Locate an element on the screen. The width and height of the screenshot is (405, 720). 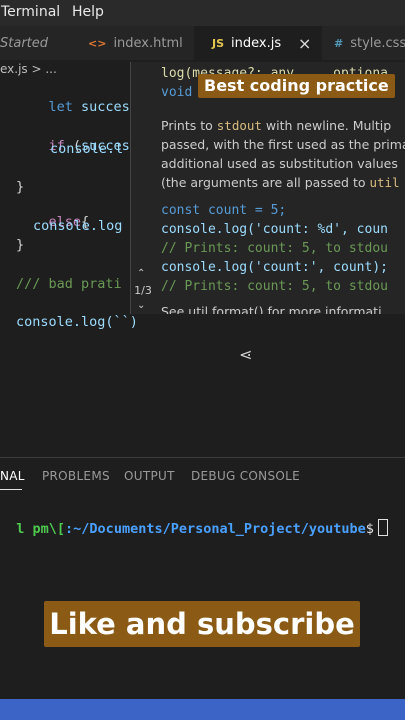
tab-index-js: JS index.js × is located at coordinates (258, 43).